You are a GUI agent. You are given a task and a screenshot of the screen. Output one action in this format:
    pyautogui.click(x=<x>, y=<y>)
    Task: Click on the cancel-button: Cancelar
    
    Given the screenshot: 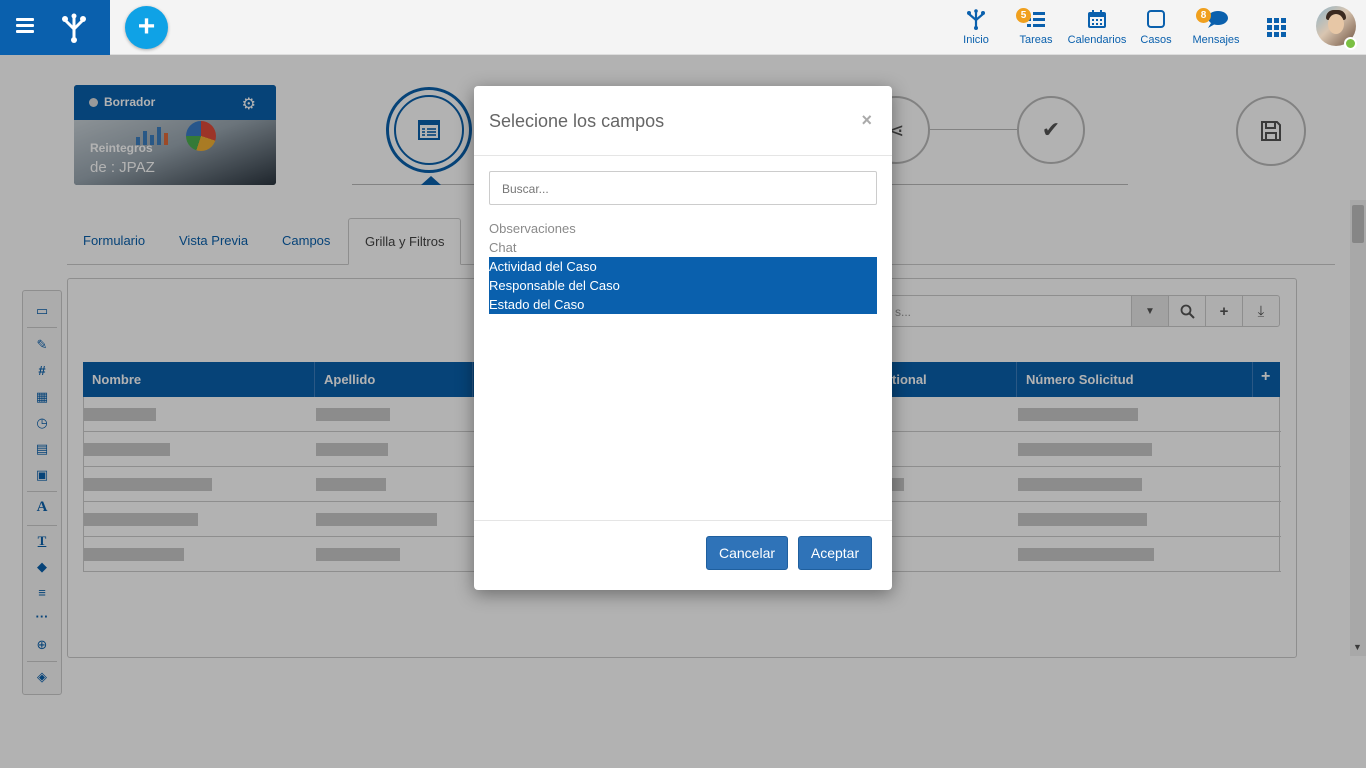 What is the action you would take?
    pyautogui.click(x=747, y=553)
    